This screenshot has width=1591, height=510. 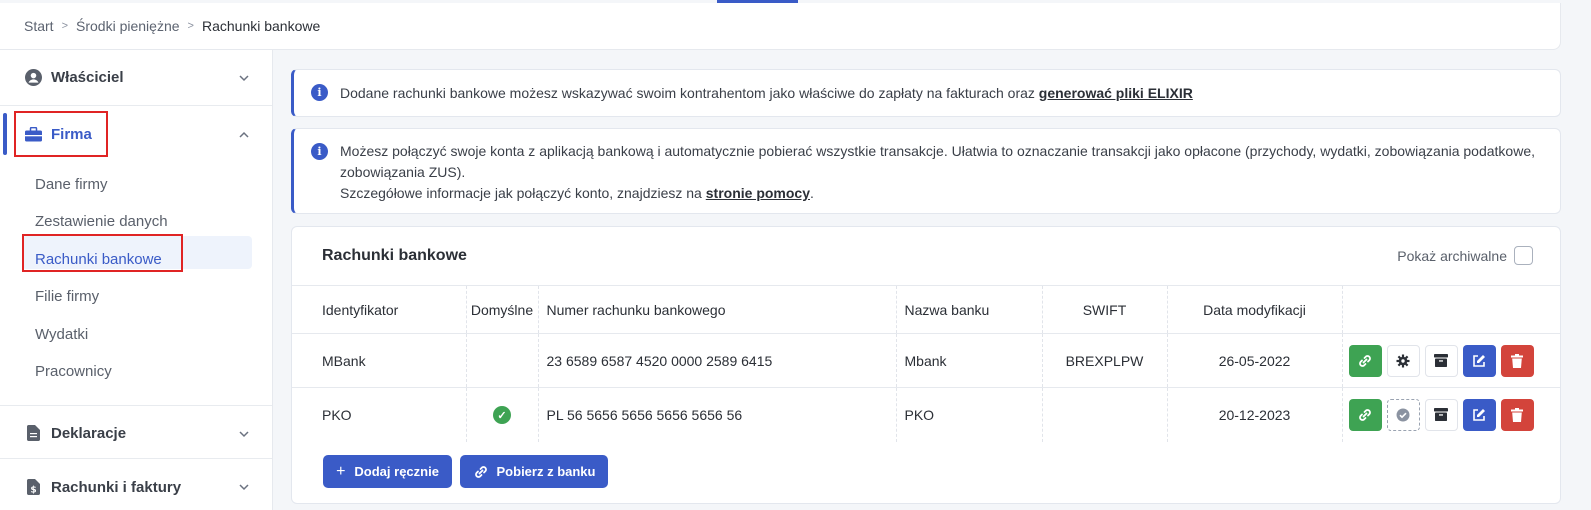 I want to click on user-circle-icon, so click(x=33, y=77).